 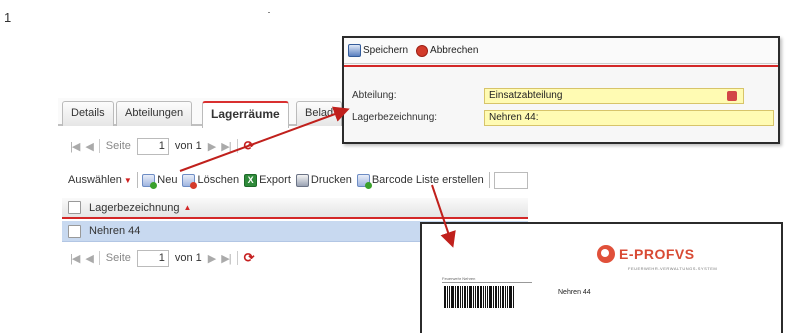 I want to click on select-label: Auswählen, so click(x=95, y=180).